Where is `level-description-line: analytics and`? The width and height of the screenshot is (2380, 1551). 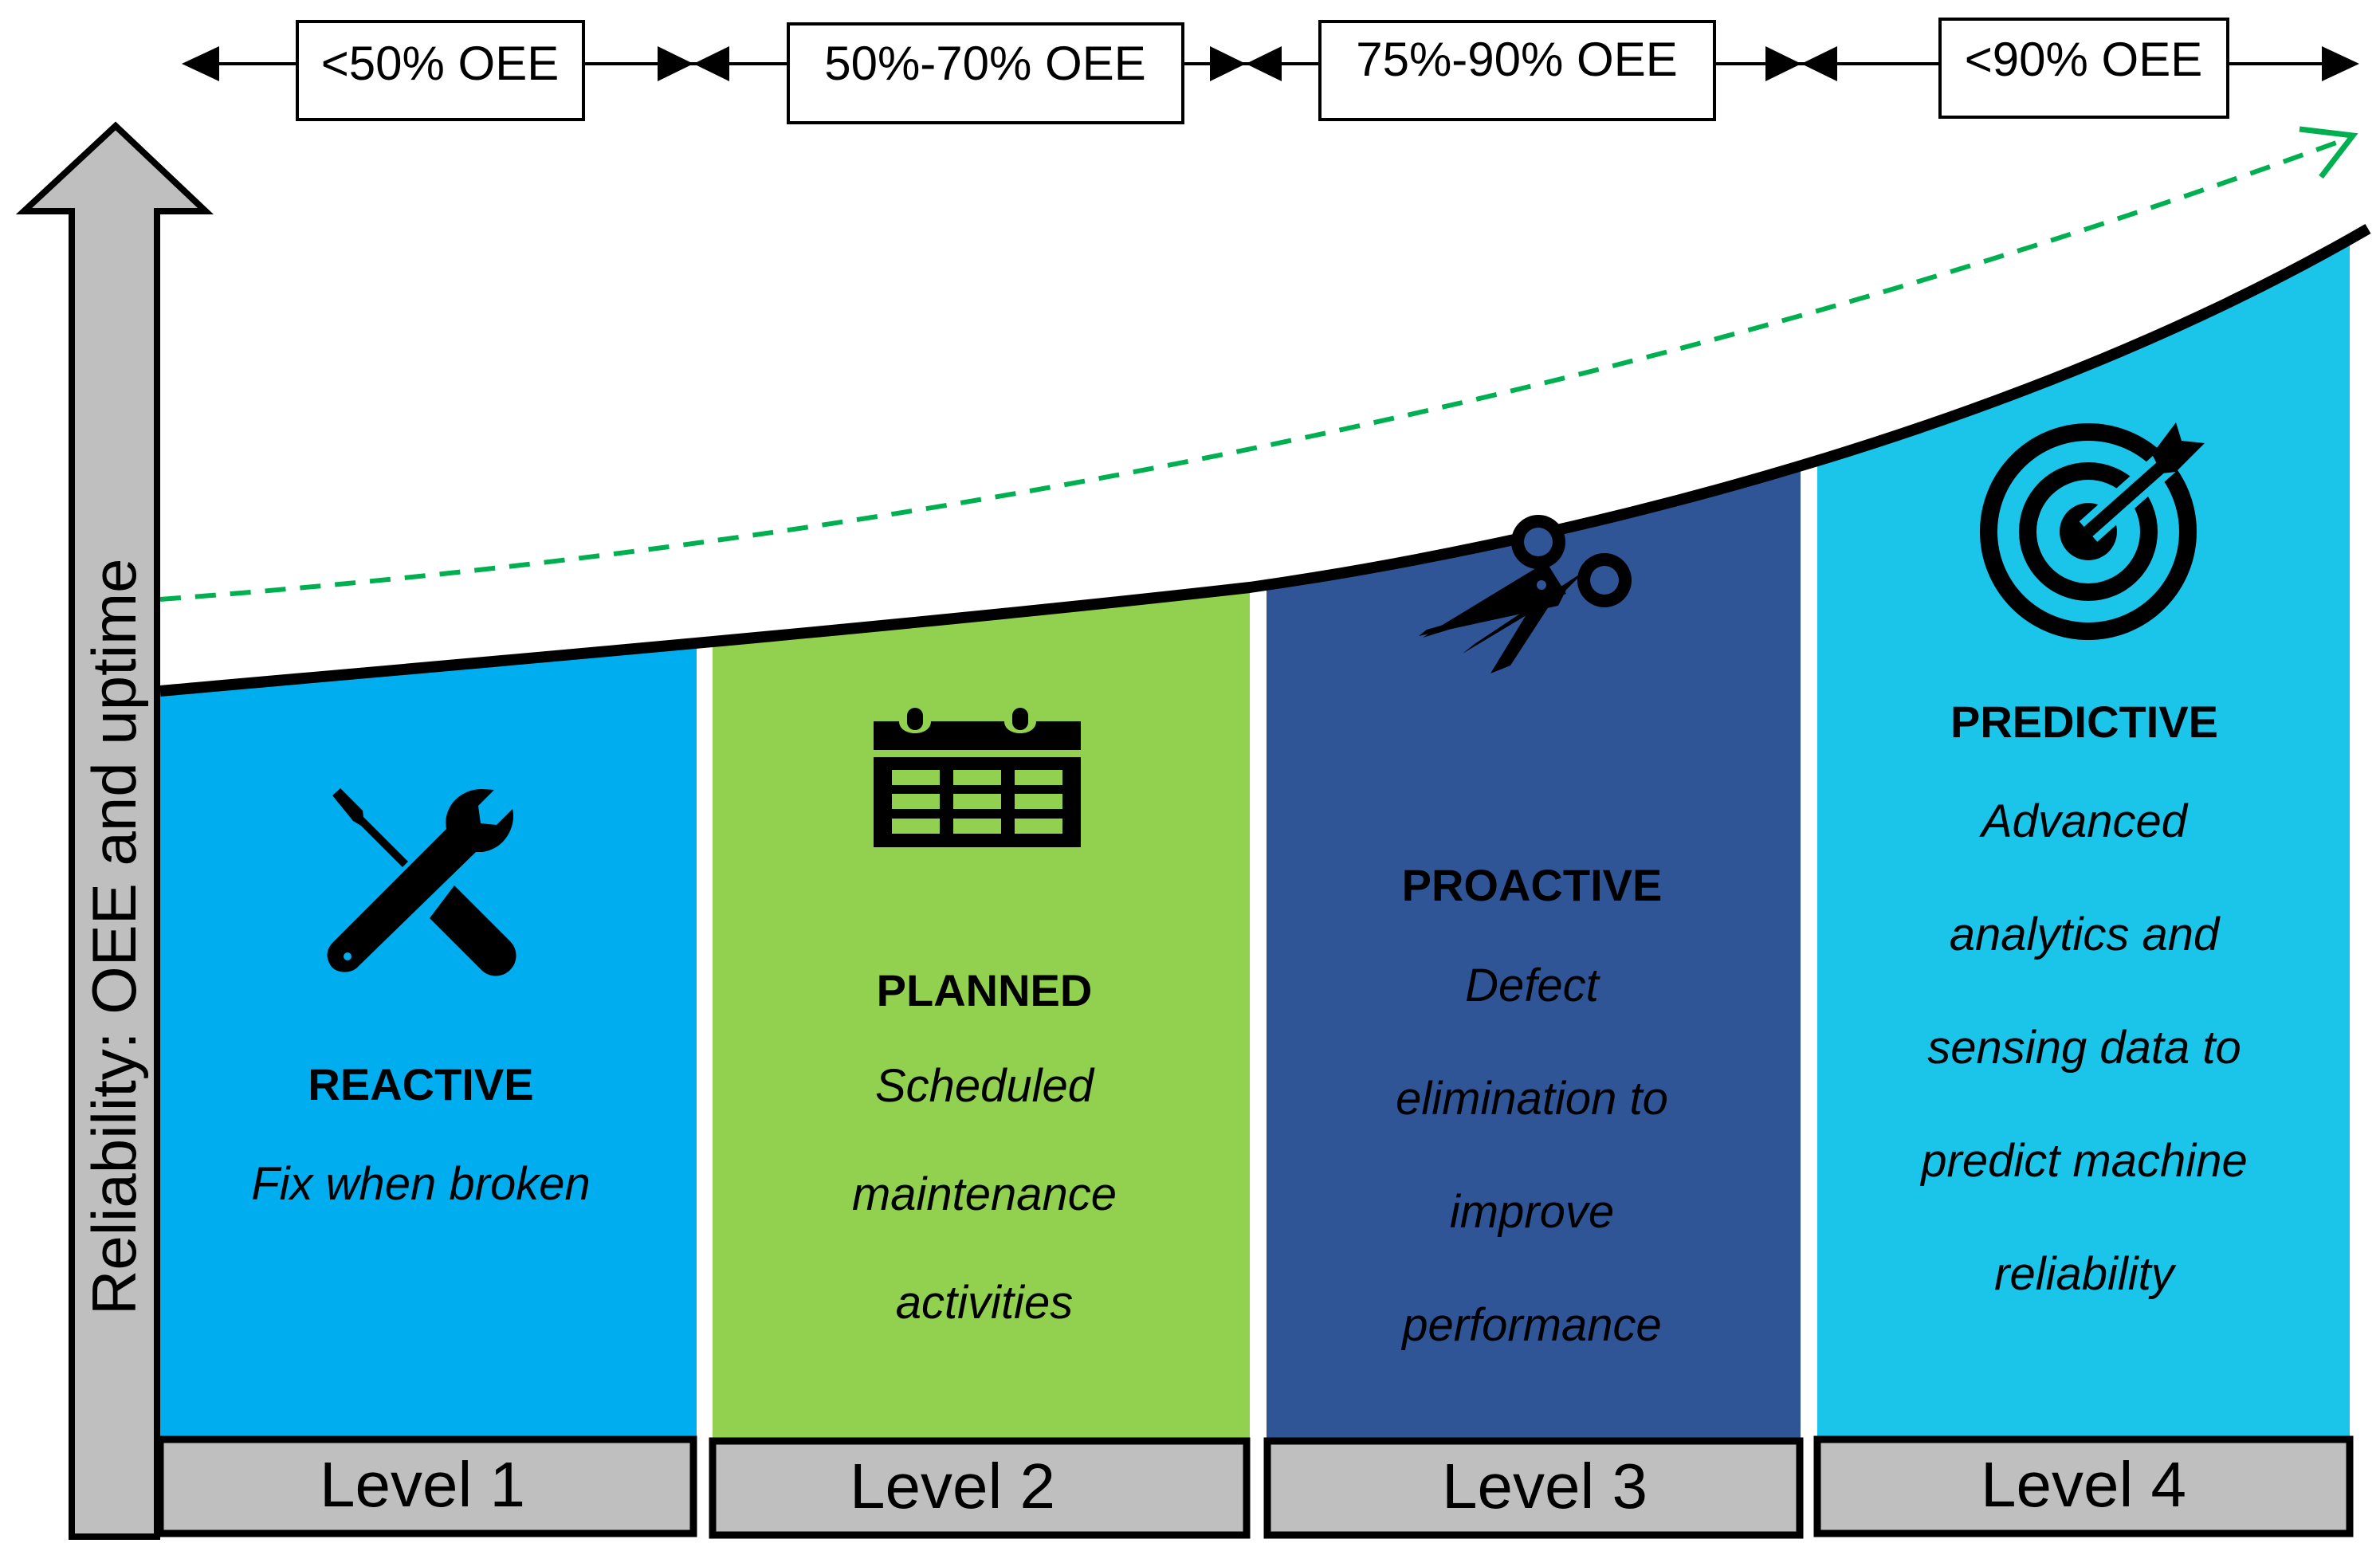
level-description-line: analytics and is located at coordinates (2085, 935).